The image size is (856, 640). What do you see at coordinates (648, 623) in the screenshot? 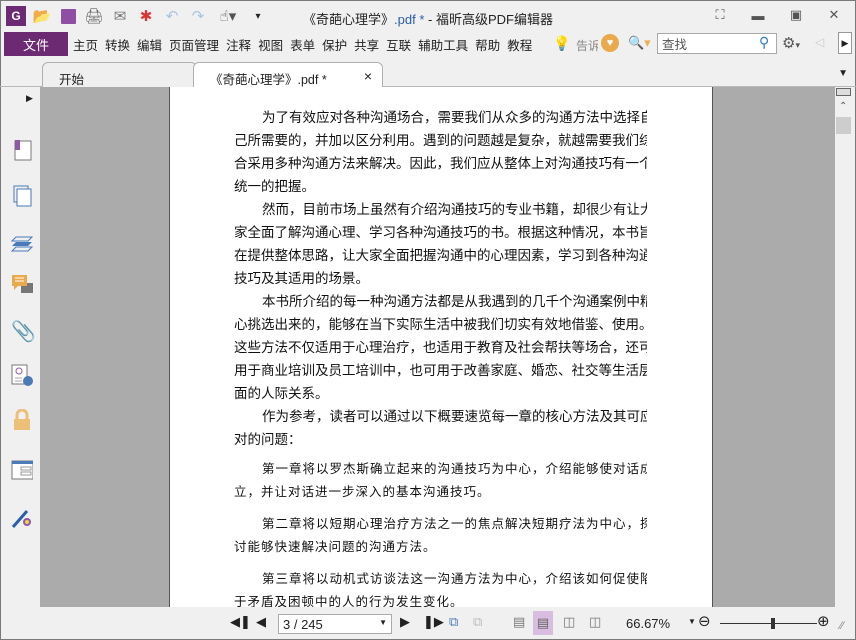
I see `zoom-level: 66.67%` at bounding box center [648, 623].